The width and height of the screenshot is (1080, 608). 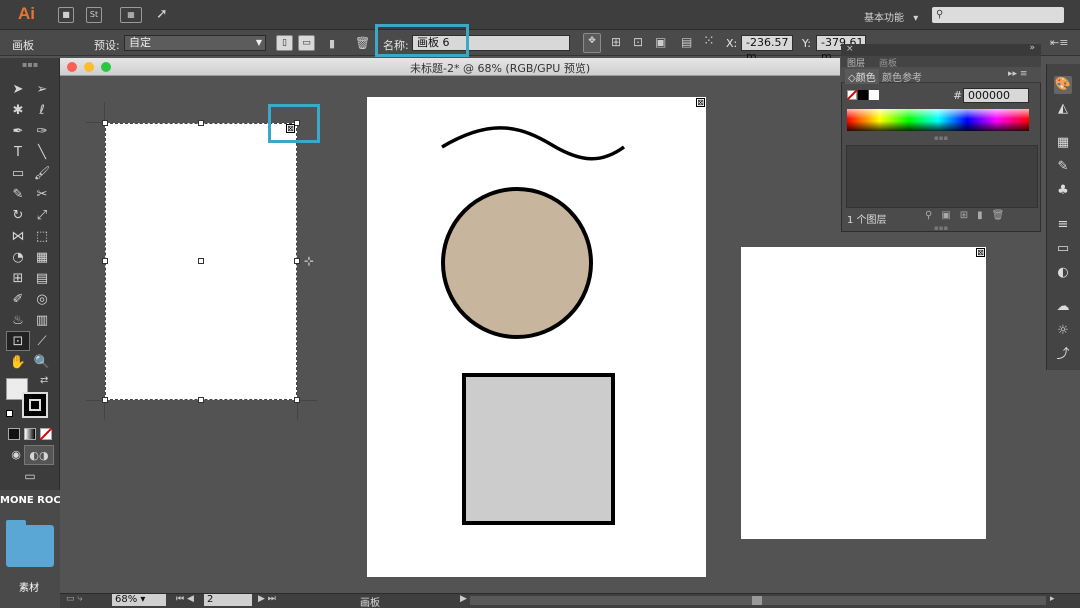 I want to click on scissors-icon: ✂, so click(x=42, y=195).